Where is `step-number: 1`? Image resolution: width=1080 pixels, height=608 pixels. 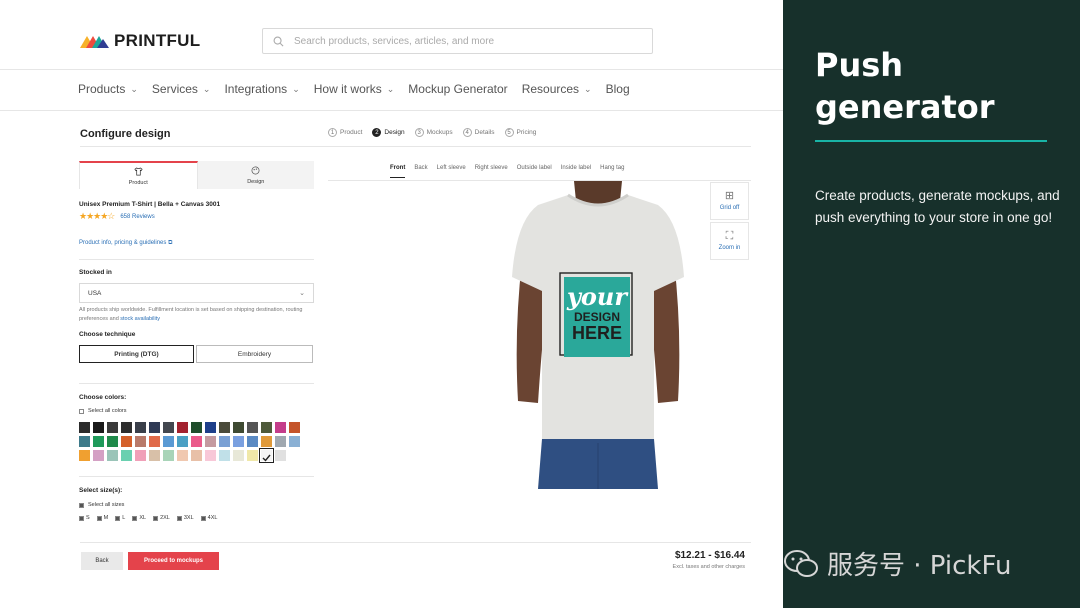
step-number: 1 is located at coordinates (332, 132).